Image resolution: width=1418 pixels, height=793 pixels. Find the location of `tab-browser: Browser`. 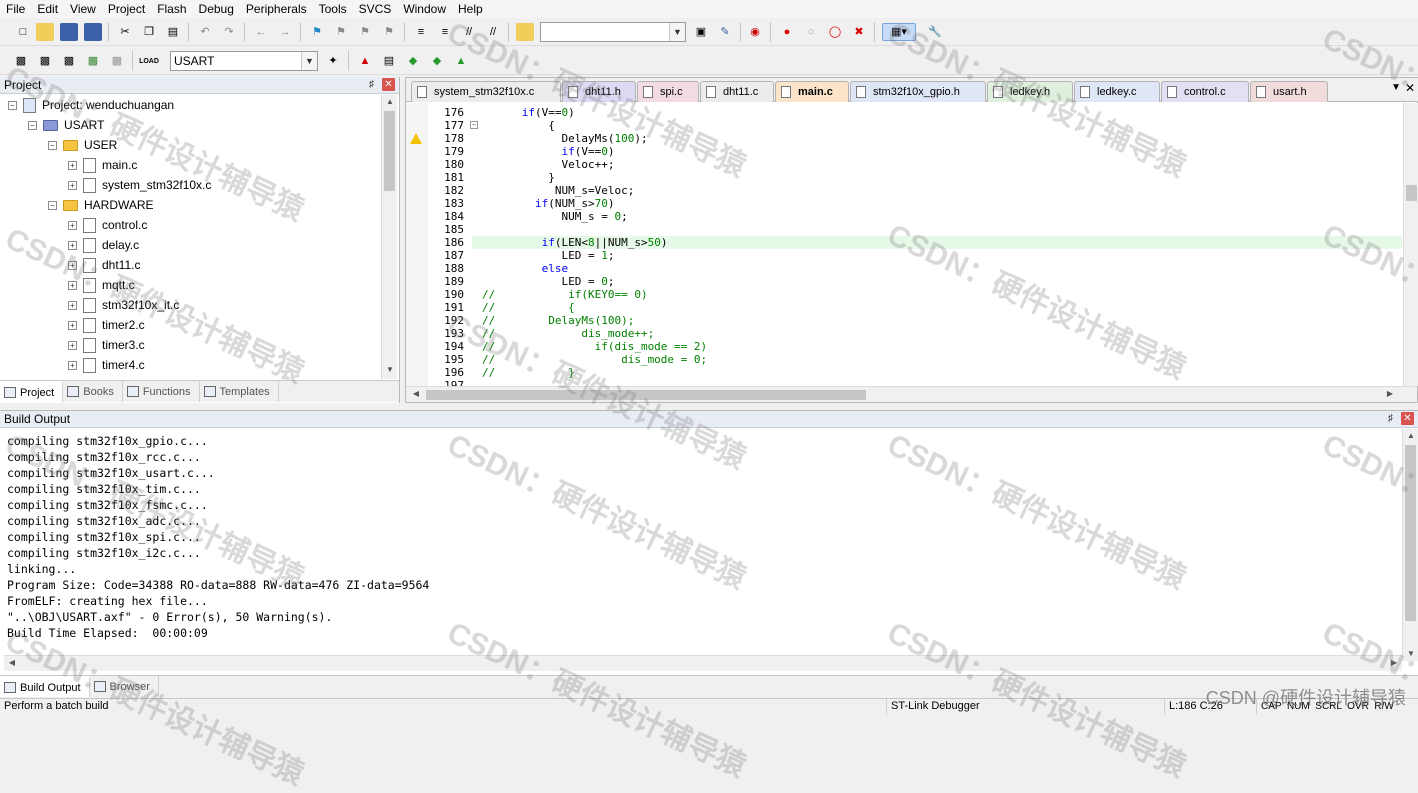

tab-browser: Browser is located at coordinates (124, 686).